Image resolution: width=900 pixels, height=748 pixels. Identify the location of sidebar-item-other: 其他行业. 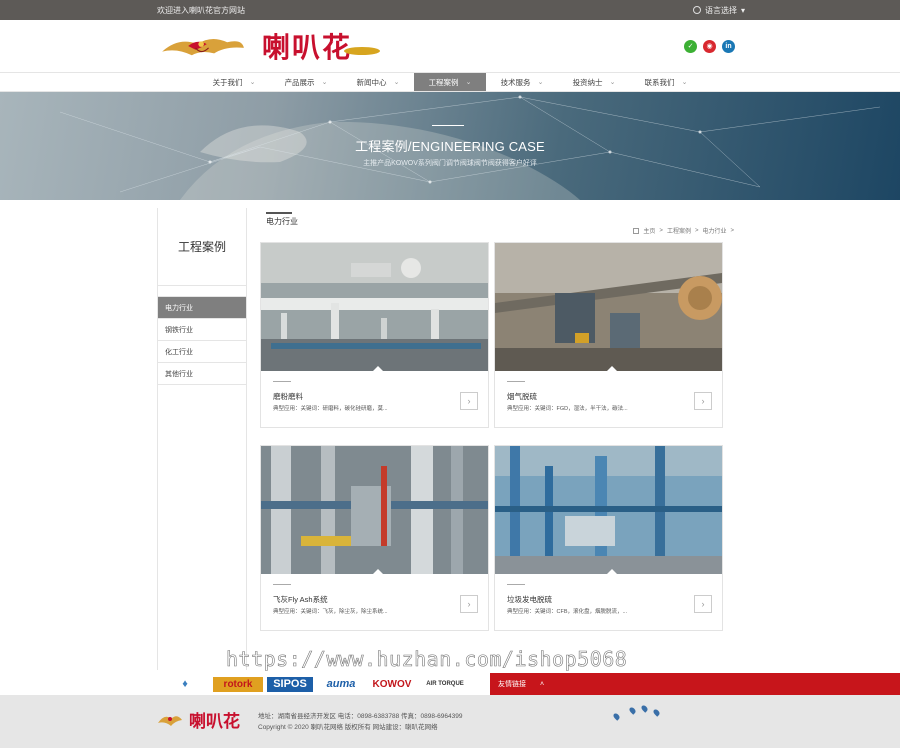
(202, 374).